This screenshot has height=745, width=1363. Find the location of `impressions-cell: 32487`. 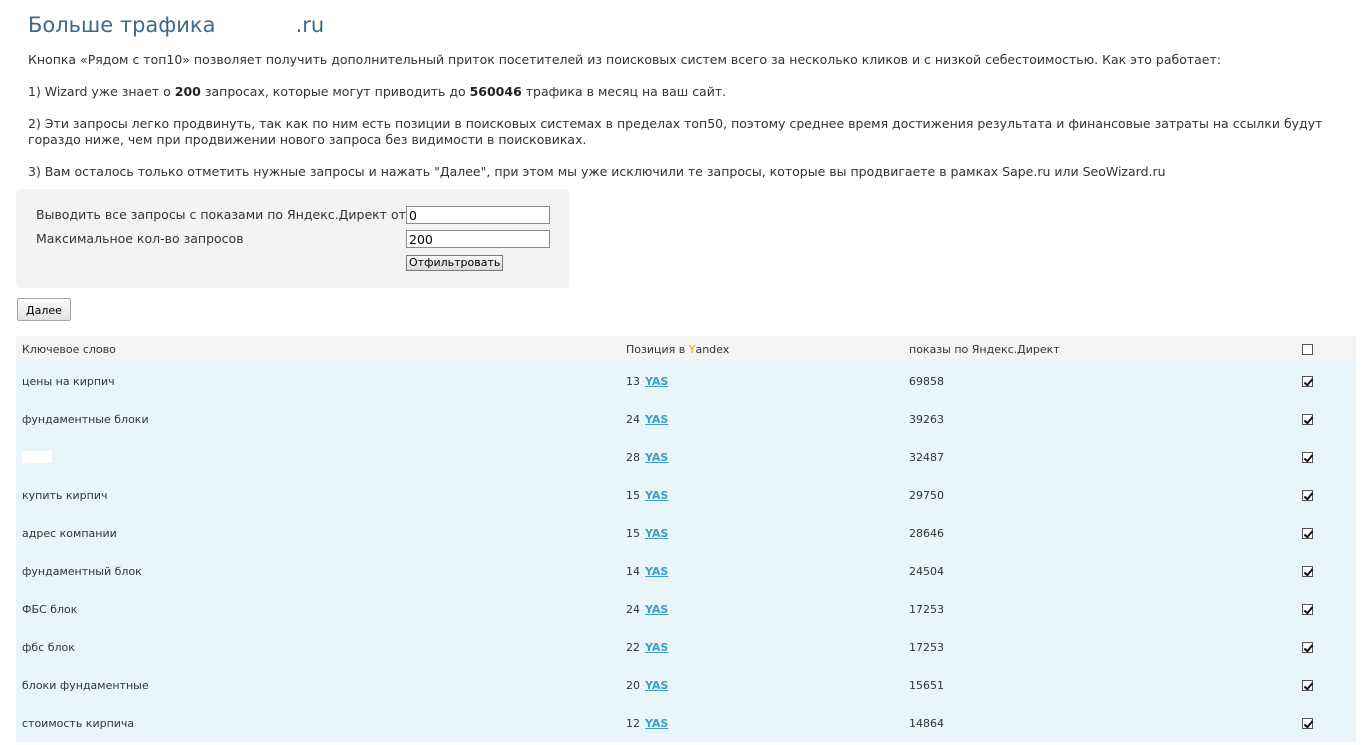

impressions-cell: 32487 is located at coordinates (926, 457).